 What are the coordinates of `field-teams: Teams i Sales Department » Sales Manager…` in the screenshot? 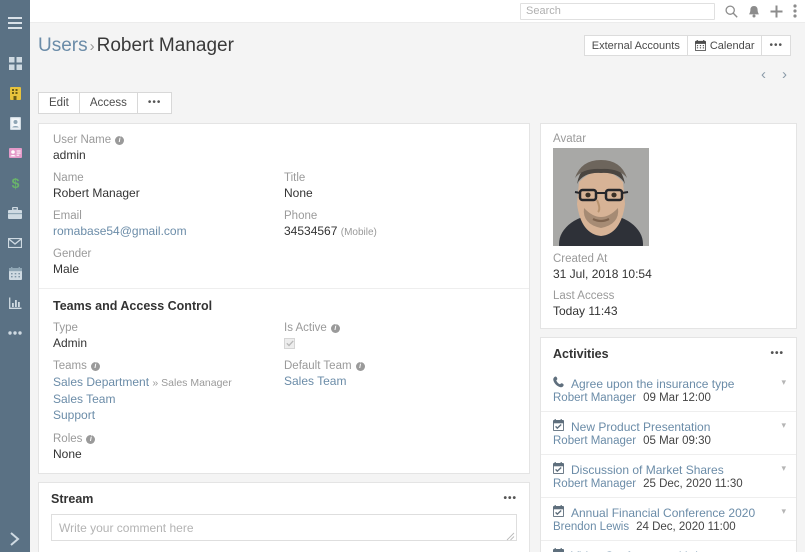 It's located at (168, 396).